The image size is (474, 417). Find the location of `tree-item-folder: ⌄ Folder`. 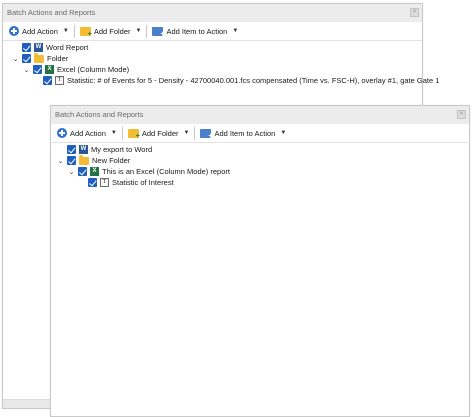

tree-item-folder: ⌄ Folder is located at coordinates (40, 58).